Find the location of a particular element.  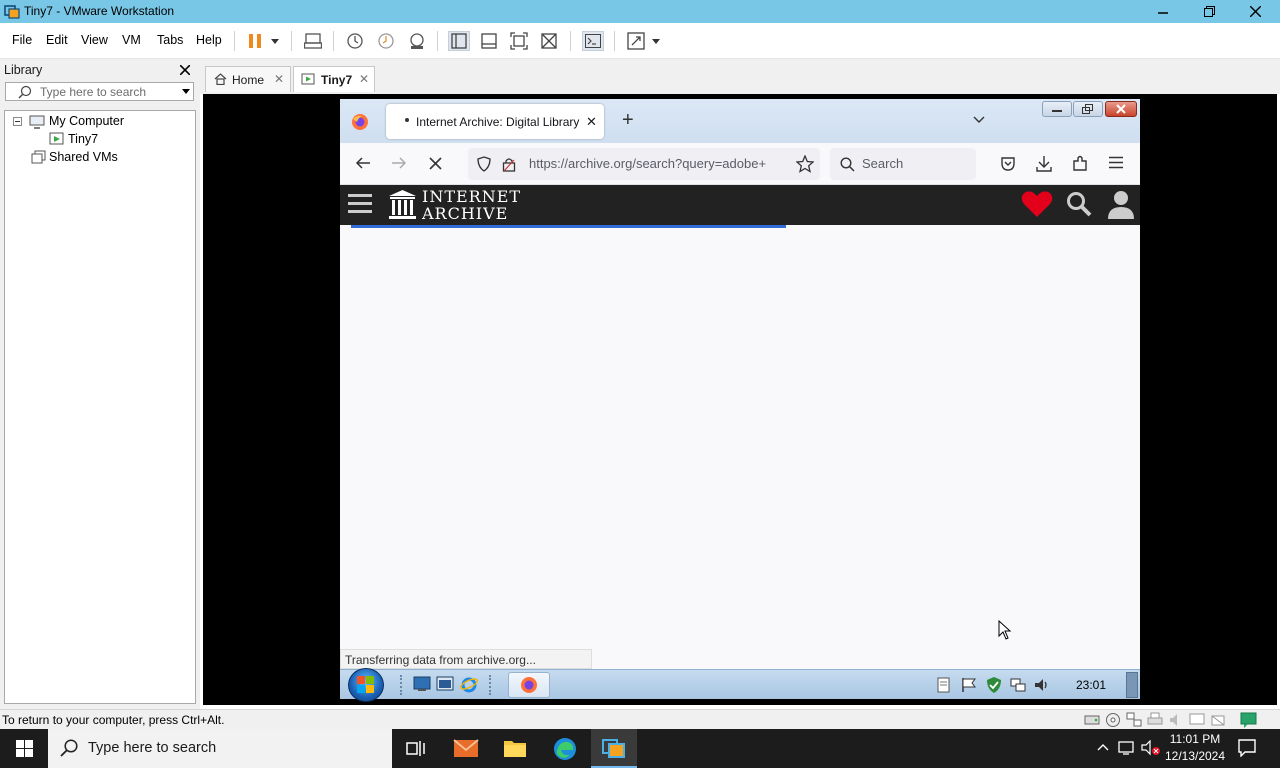

volume-muted-icon is located at coordinates (1151, 748).